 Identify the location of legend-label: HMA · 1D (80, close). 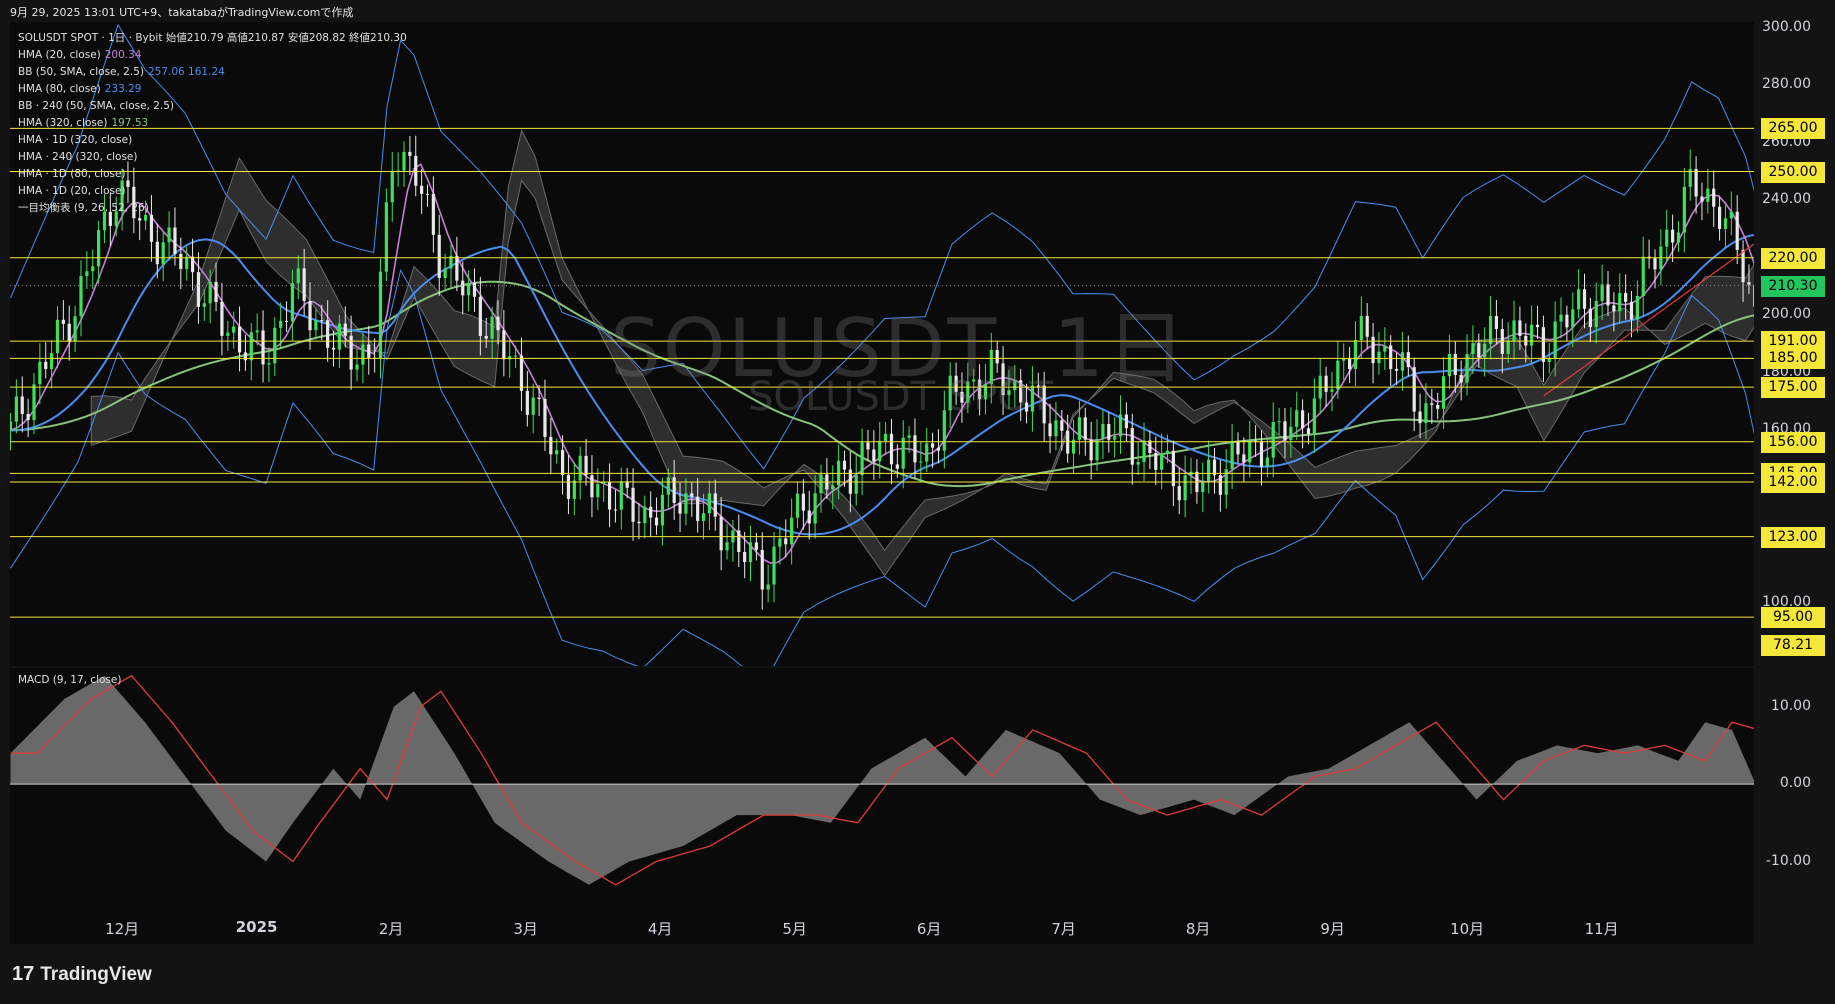
(72, 174).